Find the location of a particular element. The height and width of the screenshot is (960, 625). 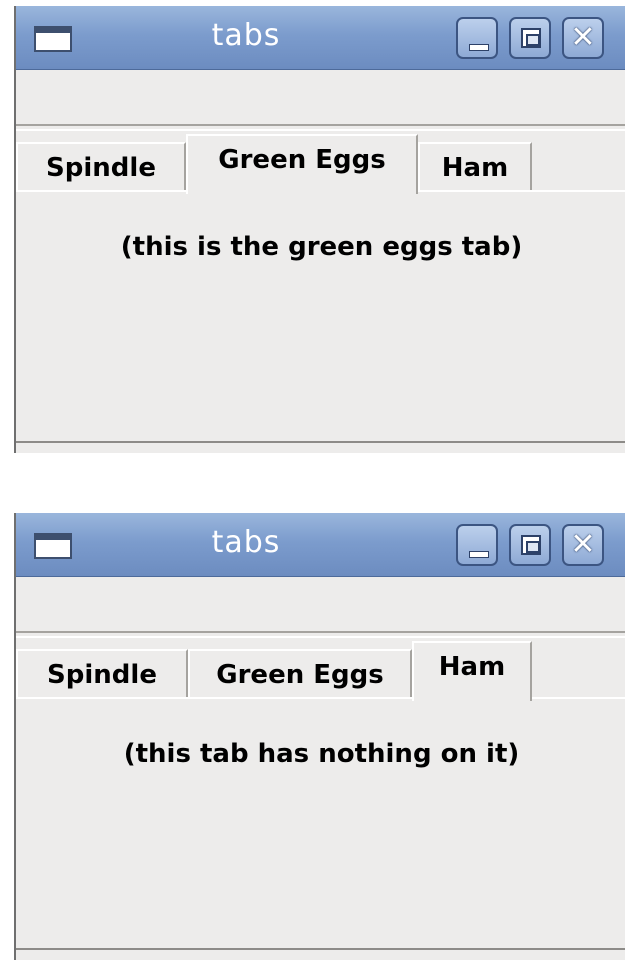

panel-label: (this is the green eggs tab) is located at coordinates (321, 247).